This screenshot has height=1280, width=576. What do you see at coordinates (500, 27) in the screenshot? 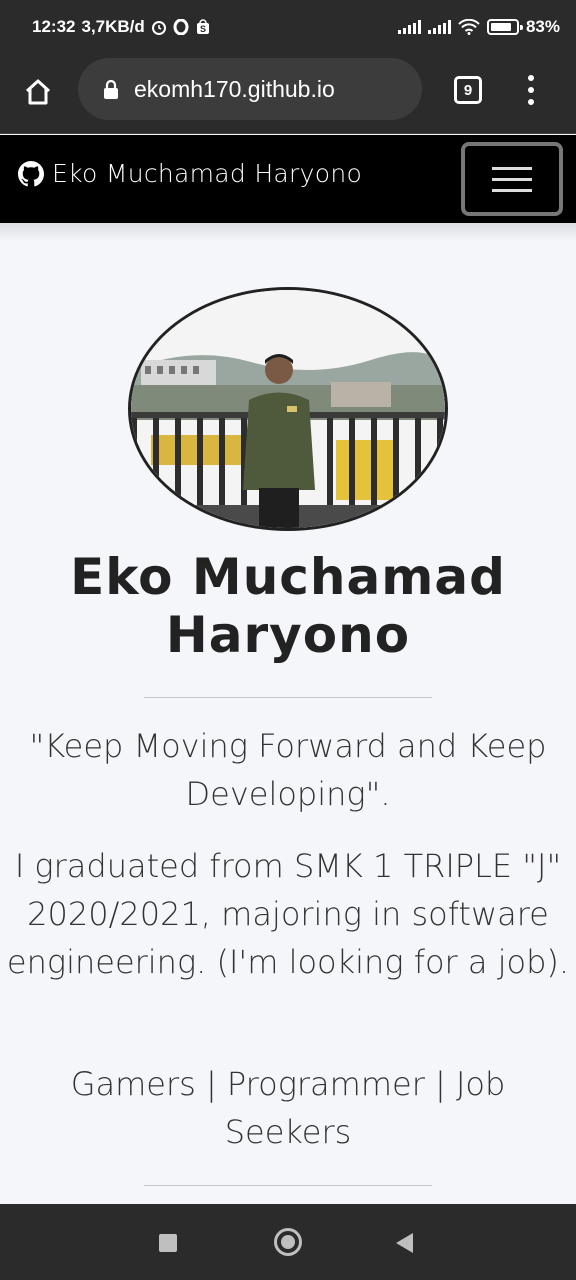
I see `battery-fill` at bounding box center [500, 27].